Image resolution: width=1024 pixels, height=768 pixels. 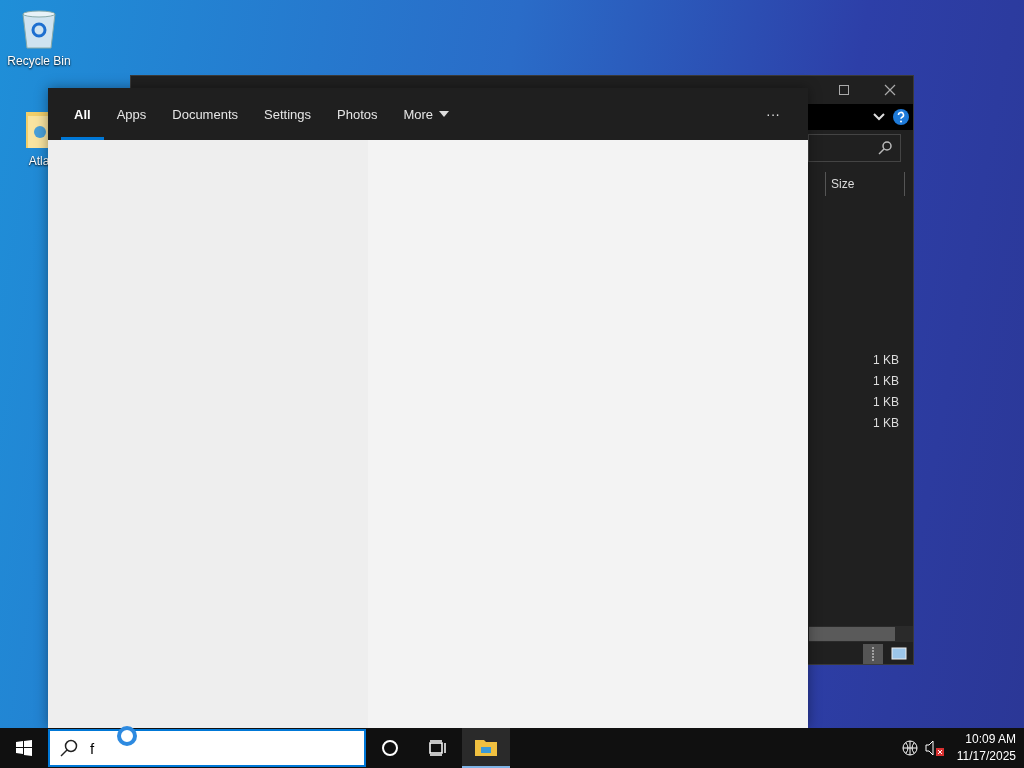 I want to click on circle-icon, so click(x=390, y=748).